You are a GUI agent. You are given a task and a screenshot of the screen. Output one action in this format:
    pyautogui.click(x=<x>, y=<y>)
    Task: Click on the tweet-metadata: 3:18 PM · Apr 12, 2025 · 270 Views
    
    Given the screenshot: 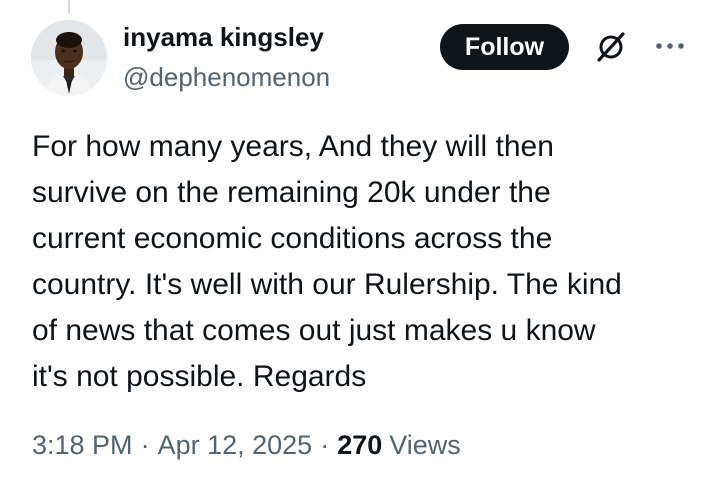 What is the action you would take?
    pyautogui.click(x=246, y=445)
    